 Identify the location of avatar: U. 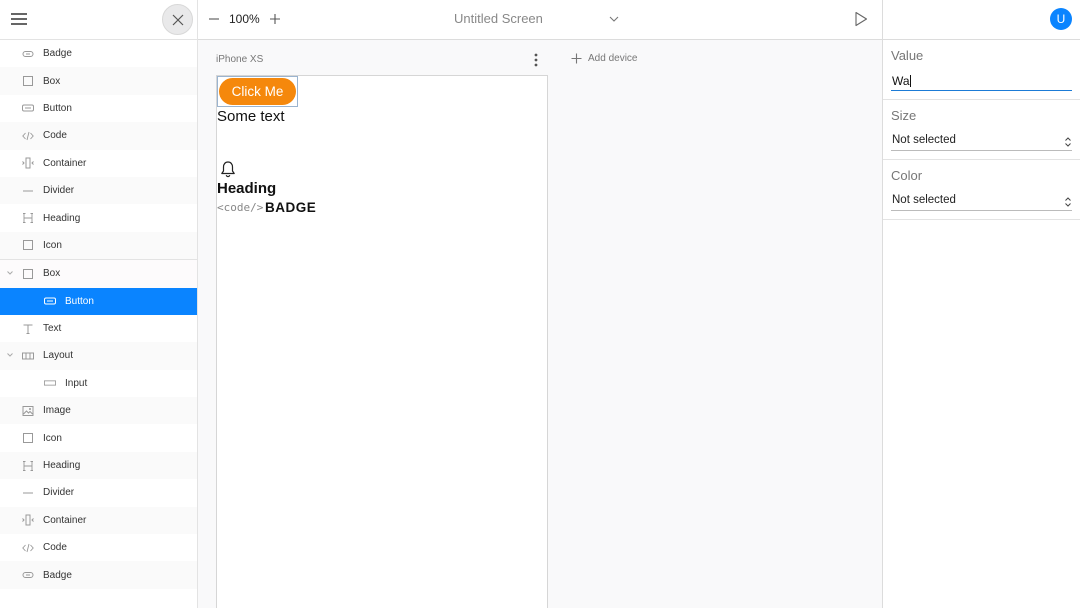
(1061, 19).